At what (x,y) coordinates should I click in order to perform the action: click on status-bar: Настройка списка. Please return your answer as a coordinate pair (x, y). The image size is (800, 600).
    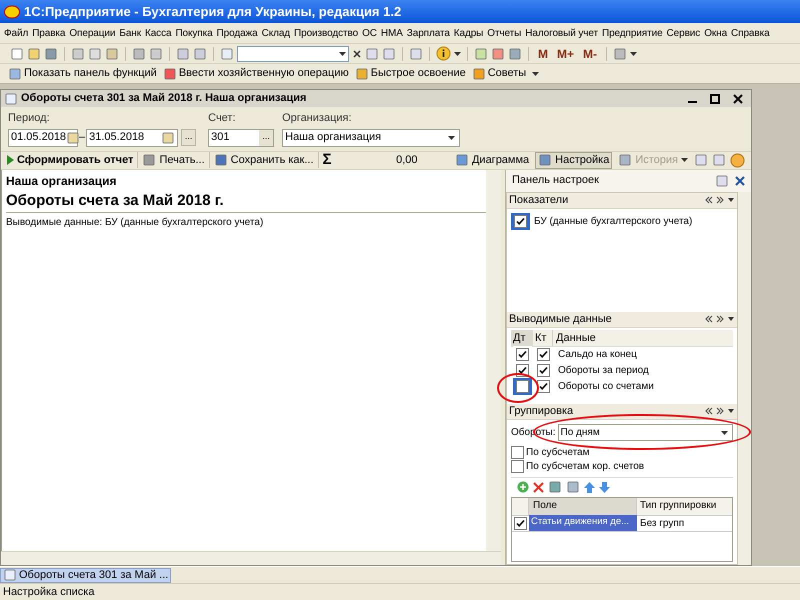
    Looking at the image, I should click on (400, 591).